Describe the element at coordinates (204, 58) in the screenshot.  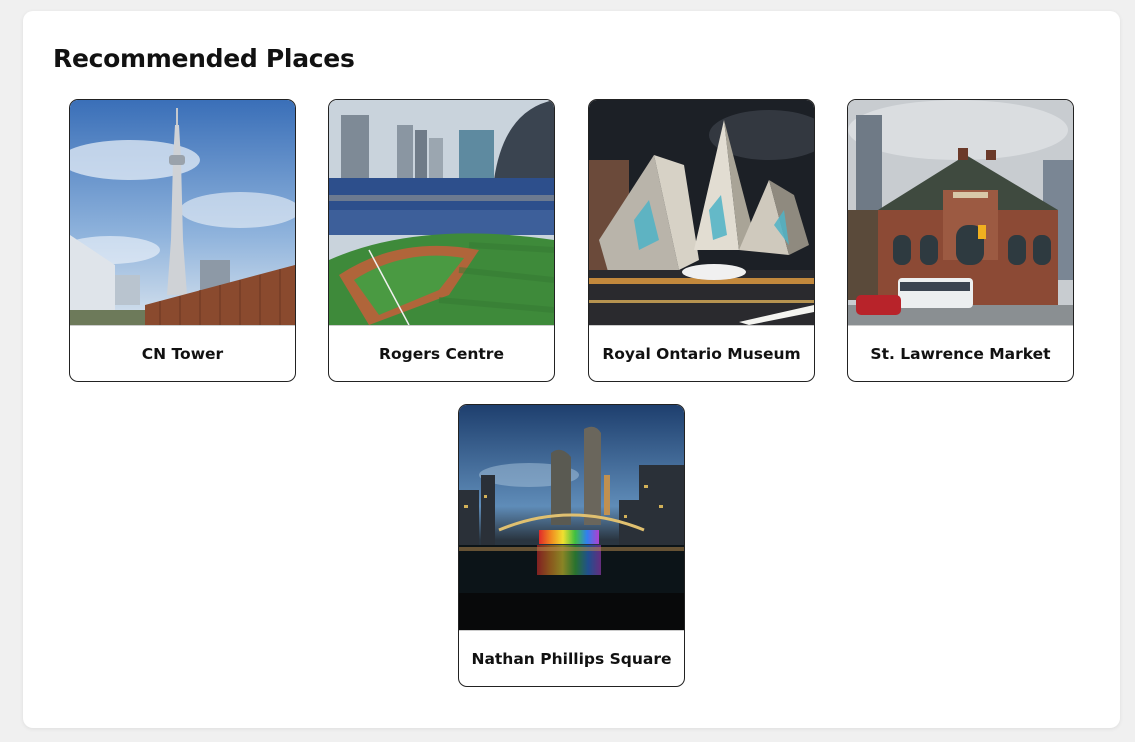
I see `section-title: Recommended Places` at that location.